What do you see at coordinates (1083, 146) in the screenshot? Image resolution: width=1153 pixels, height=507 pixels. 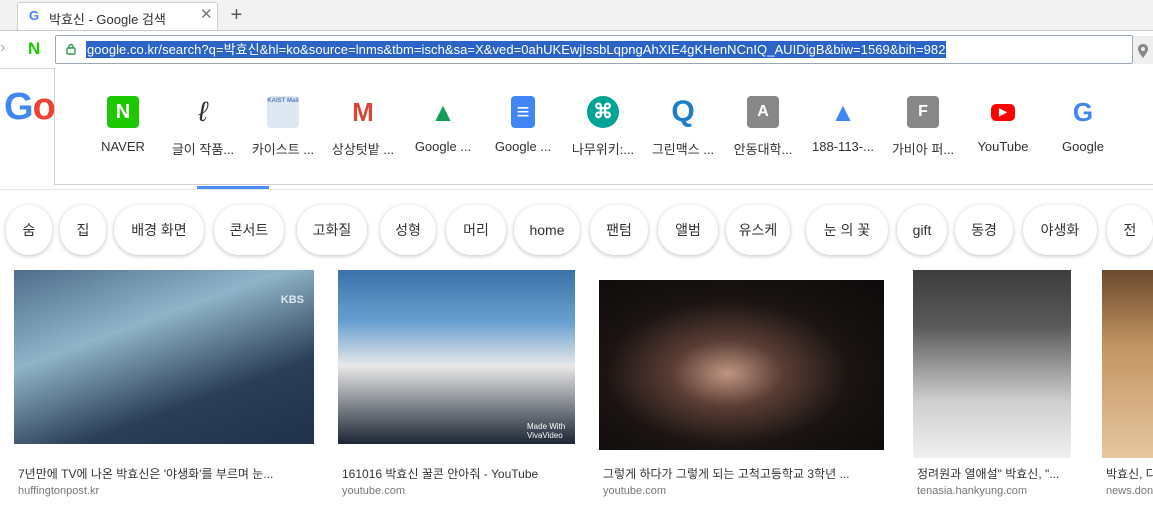 I see `shortcut-label: Google` at bounding box center [1083, 146].